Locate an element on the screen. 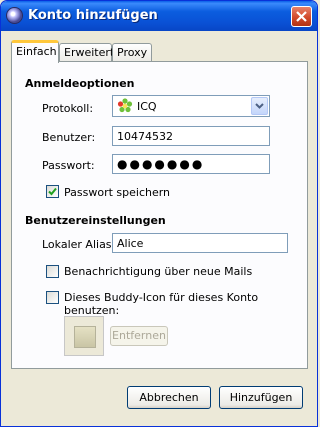 The height and width of the screenshot is (427, 320). protocol-value: ICQ is located at coordinates (147, 106).